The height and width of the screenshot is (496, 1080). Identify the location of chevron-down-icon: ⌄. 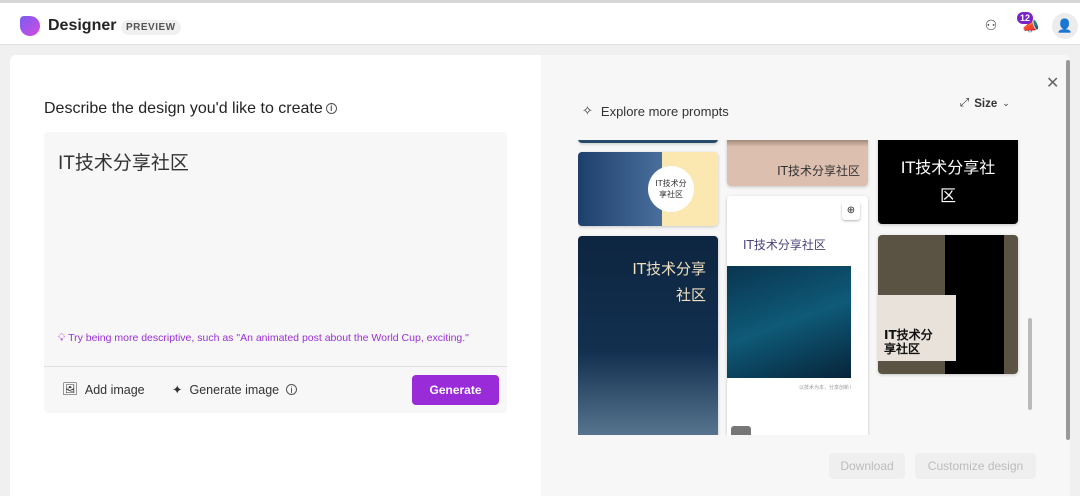
(1006, 103).